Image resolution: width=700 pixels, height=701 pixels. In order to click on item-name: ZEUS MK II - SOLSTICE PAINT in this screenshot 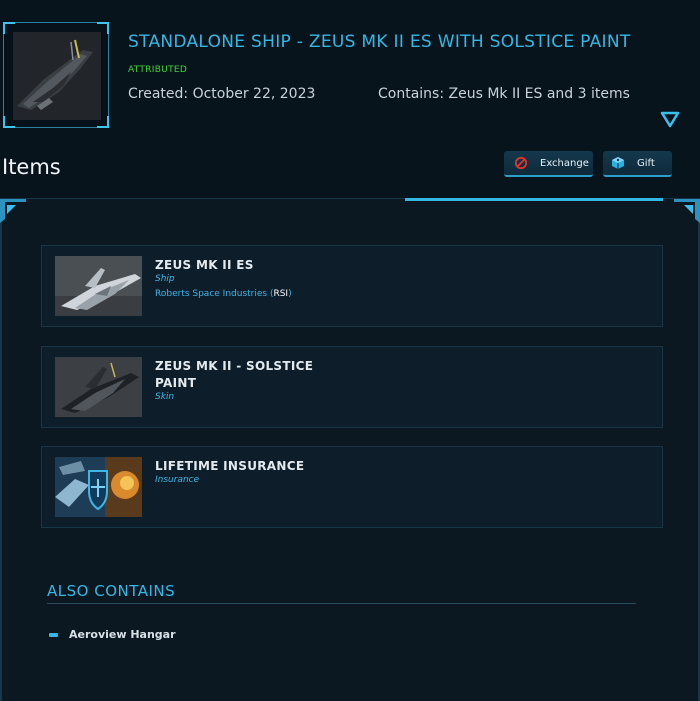, I will do `click(234, 374)`.